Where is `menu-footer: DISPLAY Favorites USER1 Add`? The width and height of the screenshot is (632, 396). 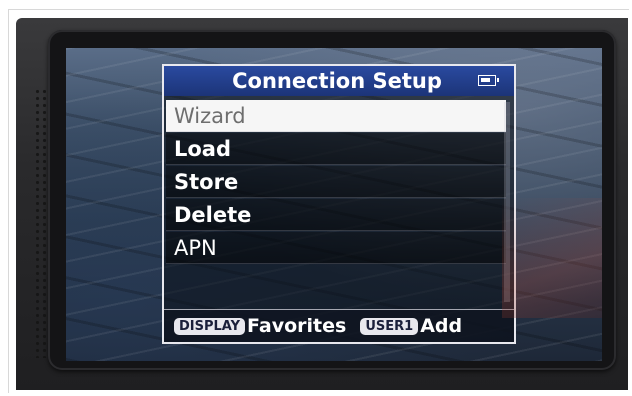 menu-footer: DISPLAY Favorites USER1 Add is located at coordinates (339, 325).